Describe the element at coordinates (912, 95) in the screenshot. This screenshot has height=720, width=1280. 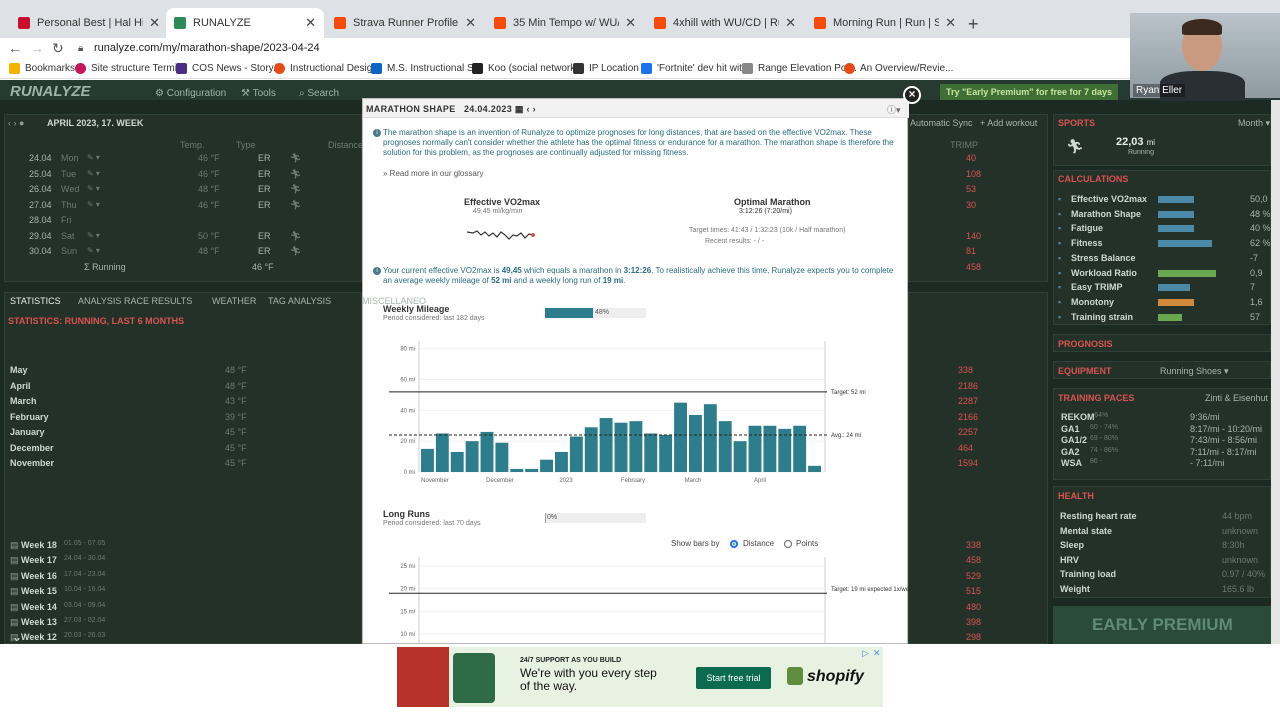
I see `close-modal-icon: ×` at that location.